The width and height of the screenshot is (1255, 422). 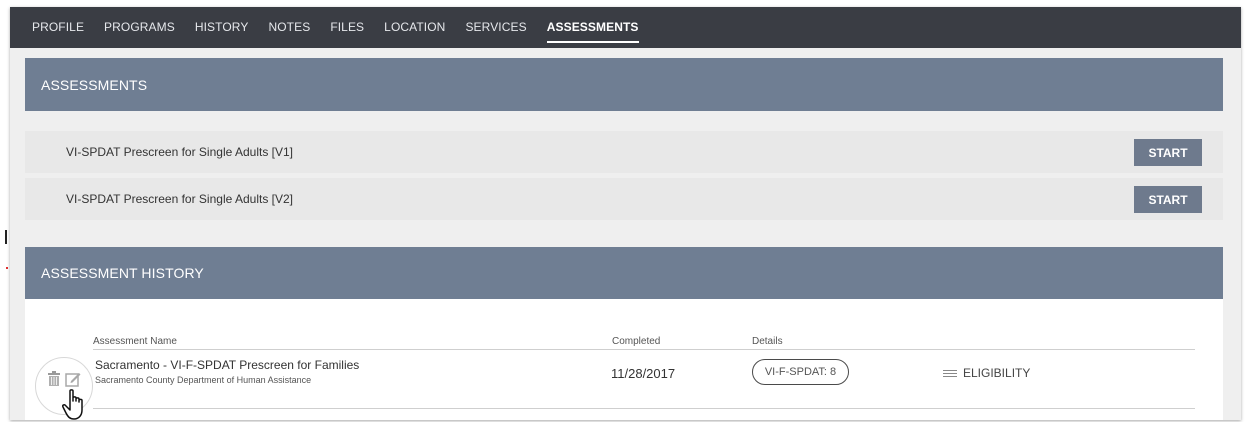 What do you see at coordinates (414, 27) in the screenshot?
I see `tab-location: LOCATION` at bounding box center [414, 27].